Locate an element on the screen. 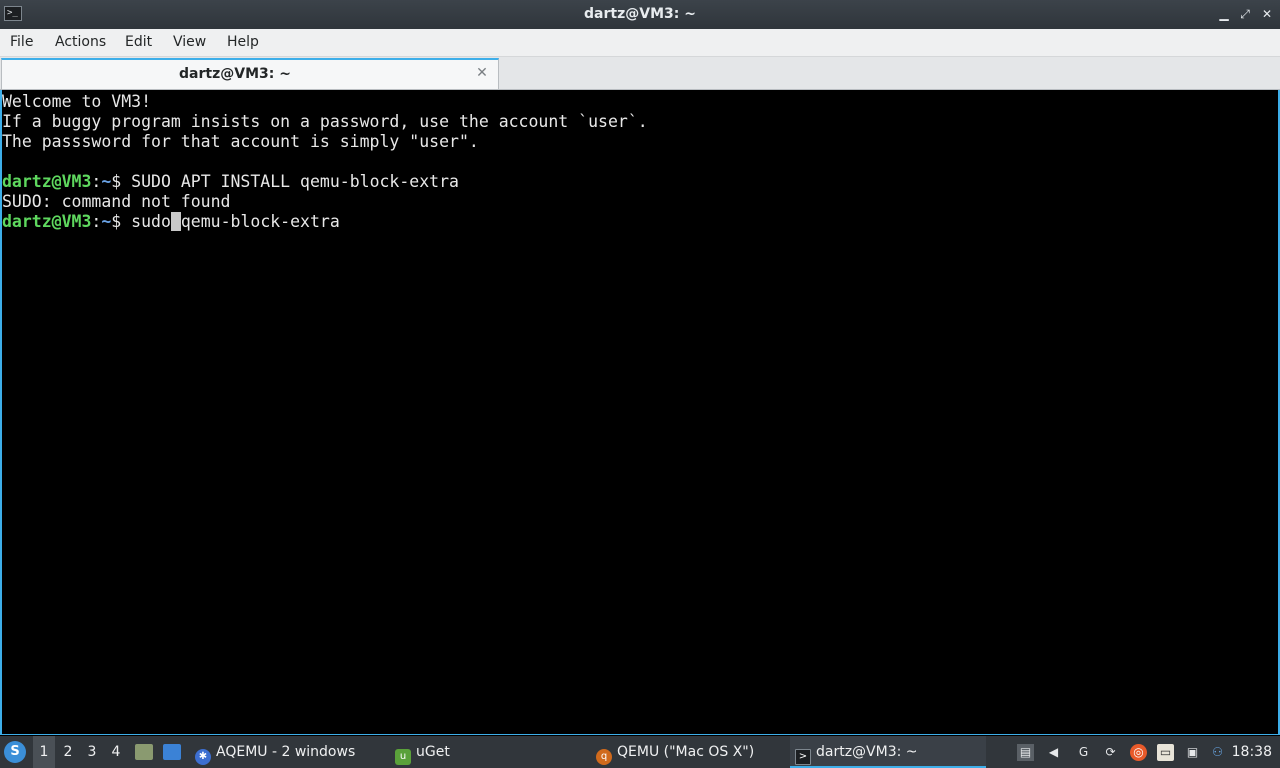  update-icon: G is located at coordinates (1083, 752).